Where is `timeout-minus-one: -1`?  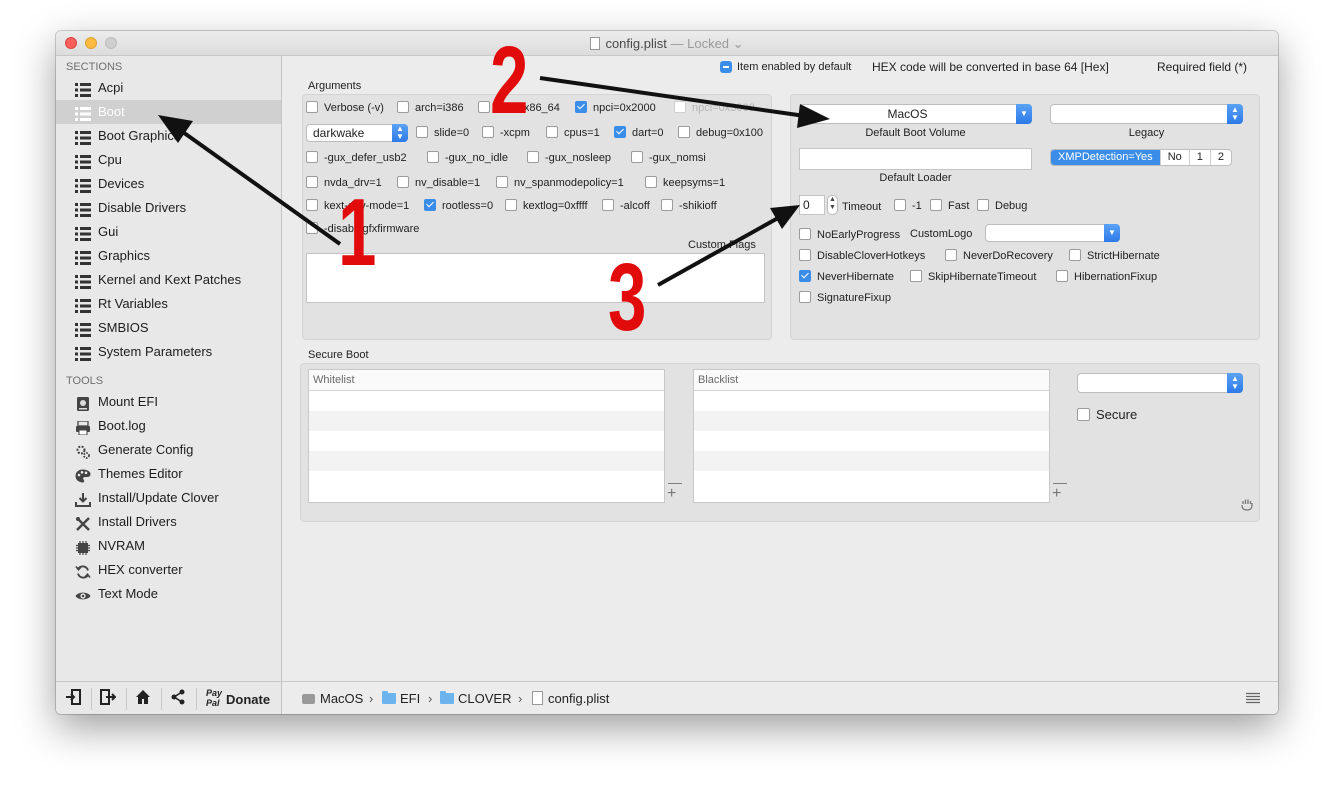
timeout-minus-one: -1 is located at coordinates (908, 206).